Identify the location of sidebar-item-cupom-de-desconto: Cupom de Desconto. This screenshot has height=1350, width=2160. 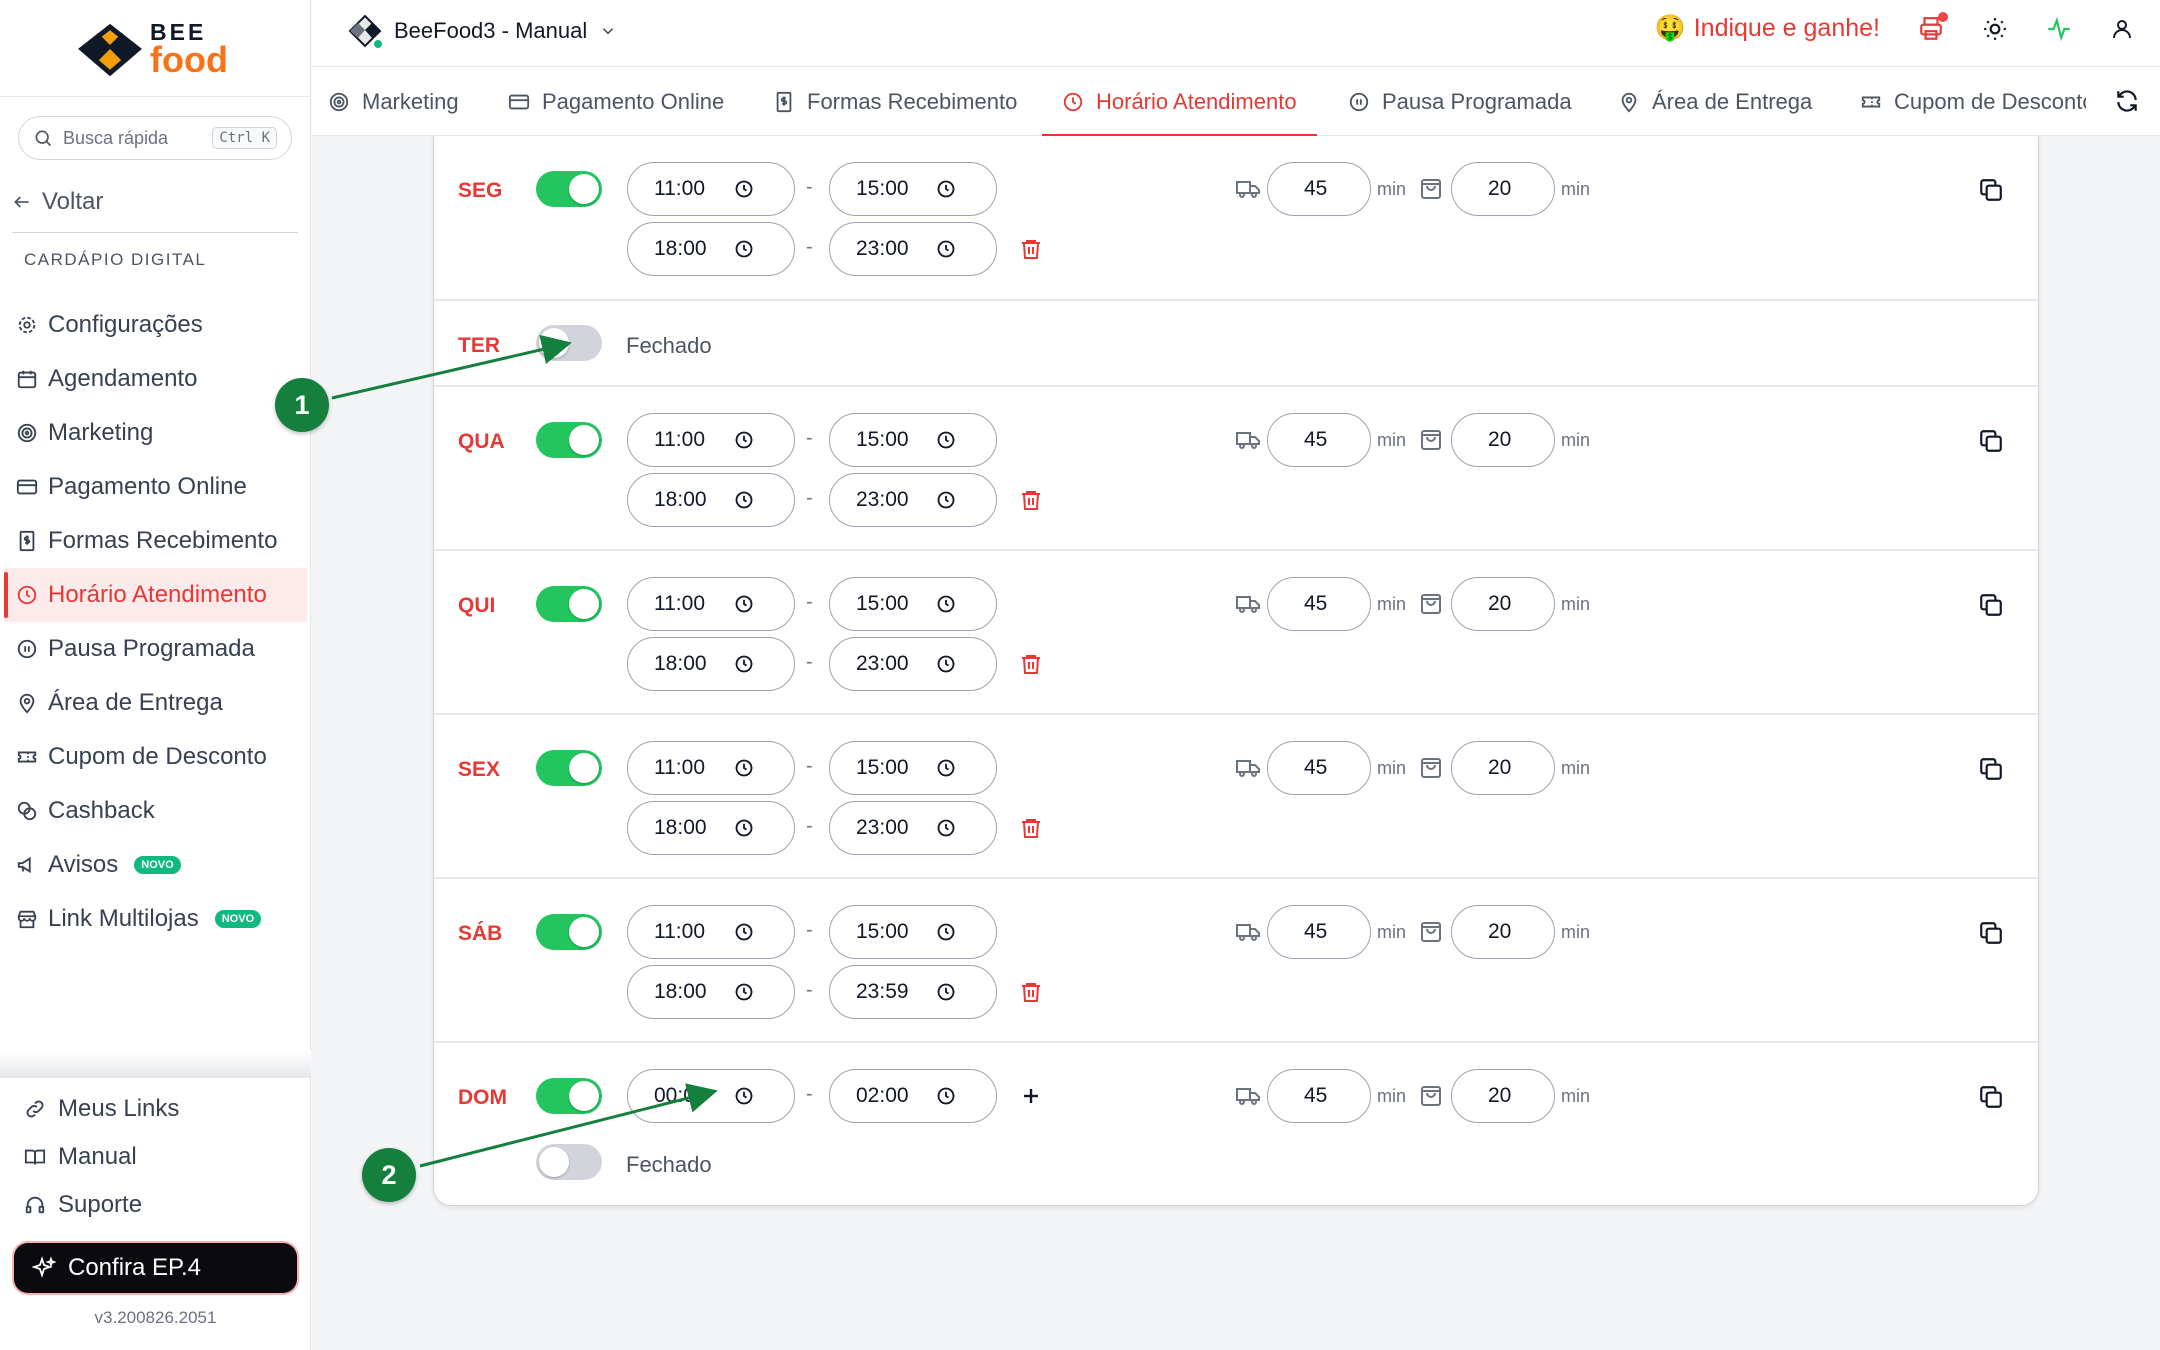
(155, 757).